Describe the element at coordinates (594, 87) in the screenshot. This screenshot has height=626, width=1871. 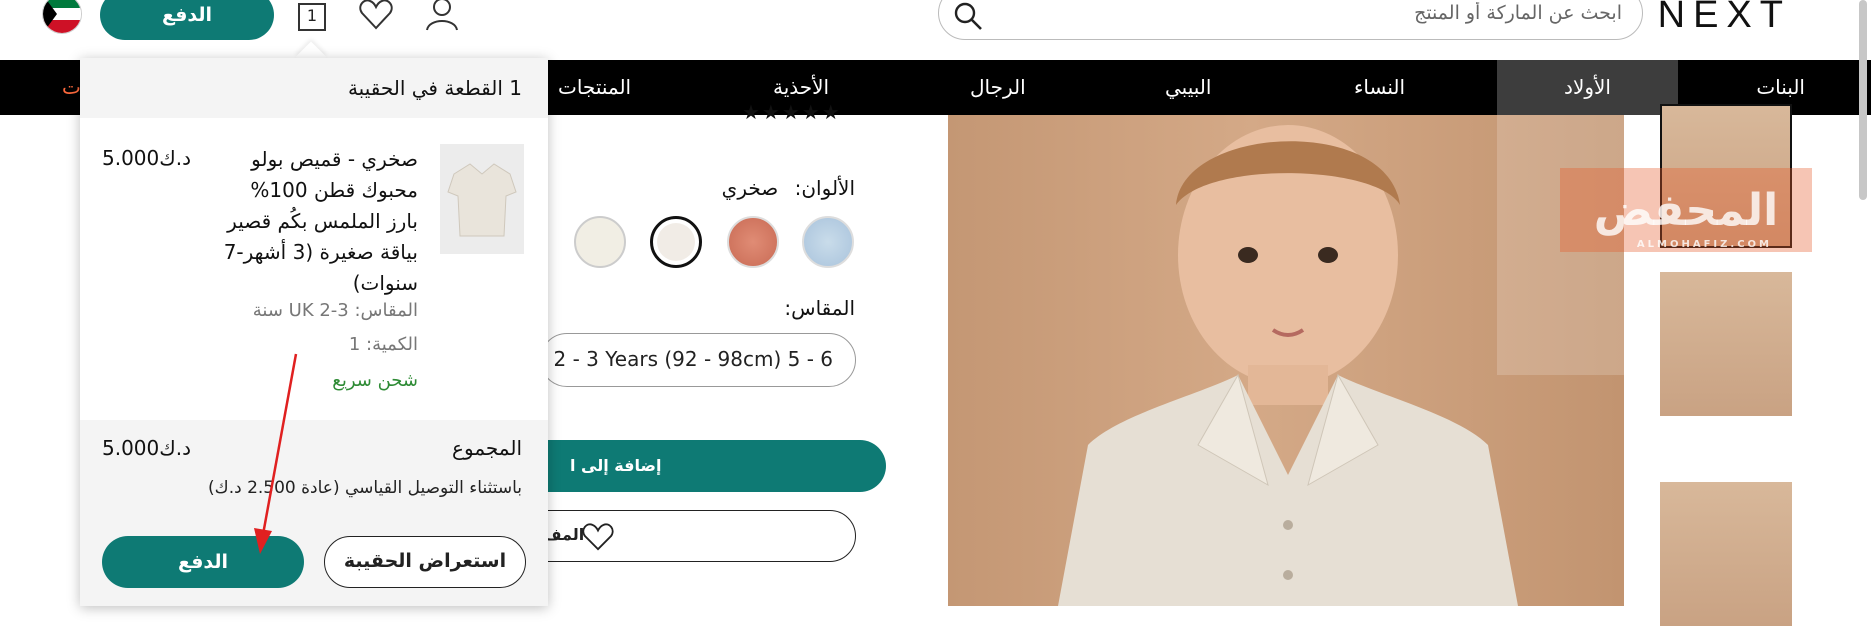
I see `nav-item-products: المنتجات` at that location.